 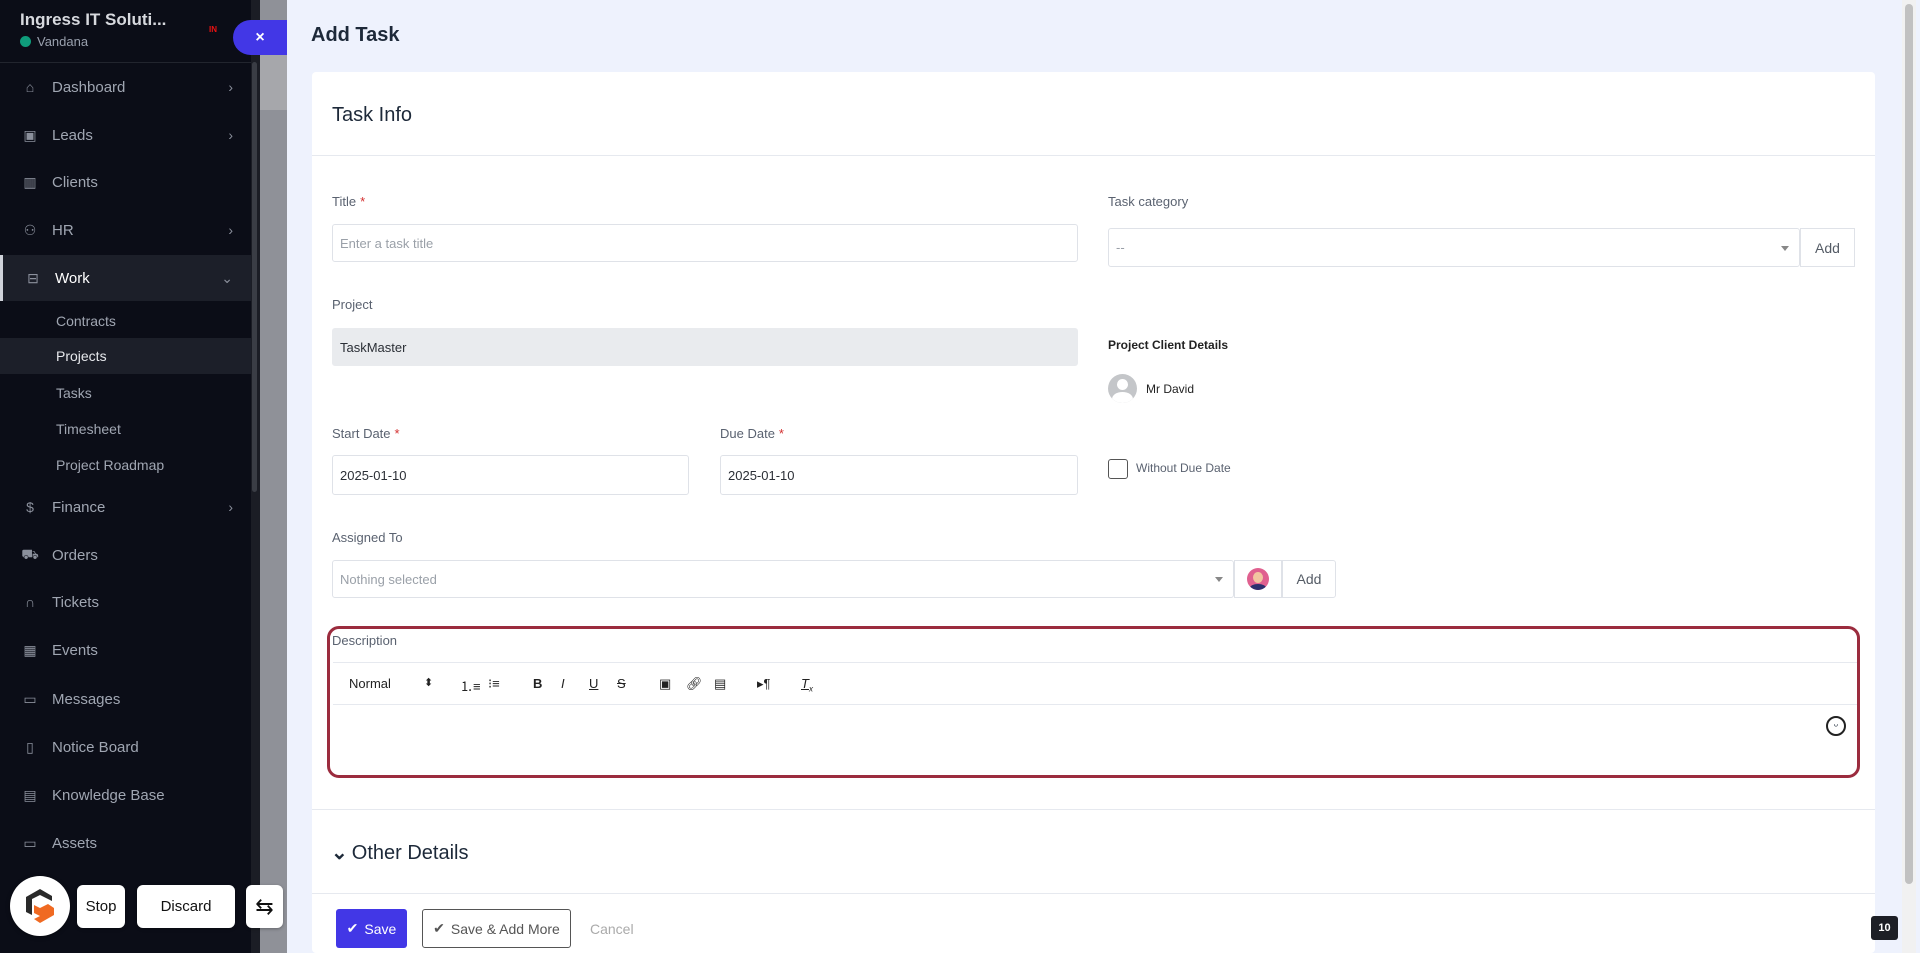 What do you see at coordinates (1168, 345) in the screenshot?
I see `client-details-heading: Project Client Details` at bounding box center [1168, 345].